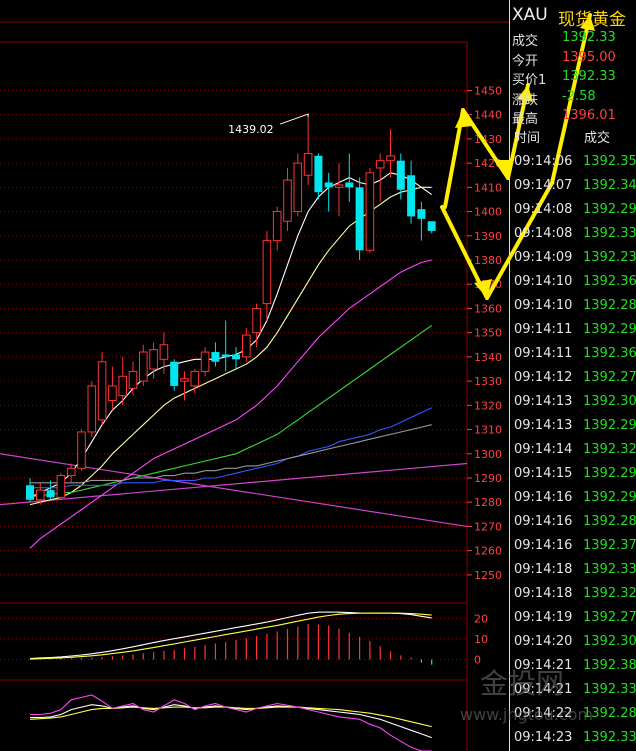  I want to click on price-tick-label: 1270, so click(488, 526).